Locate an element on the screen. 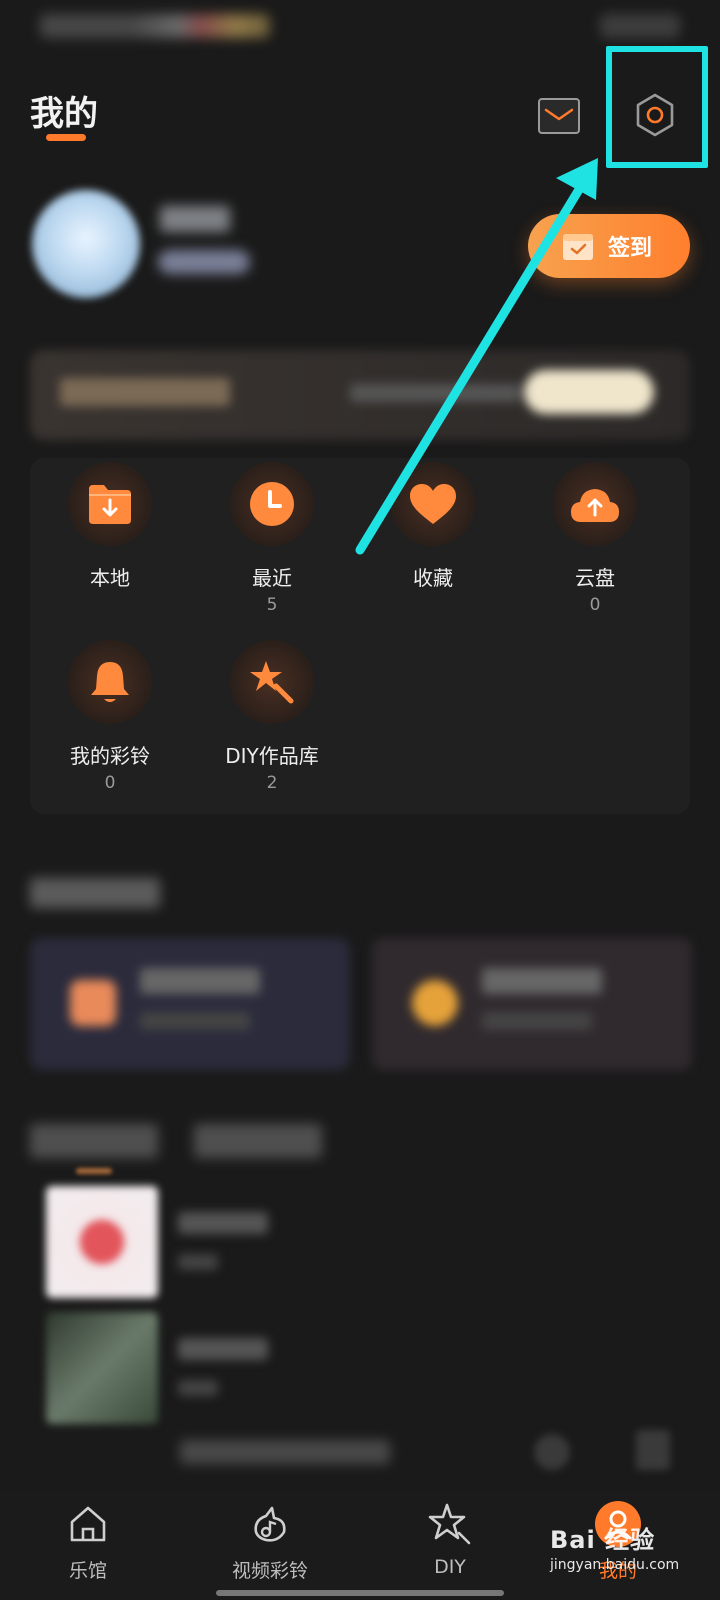 This screenshot has width=720, height=1600. page-title: 我的 is located at coordinates (64, 114).